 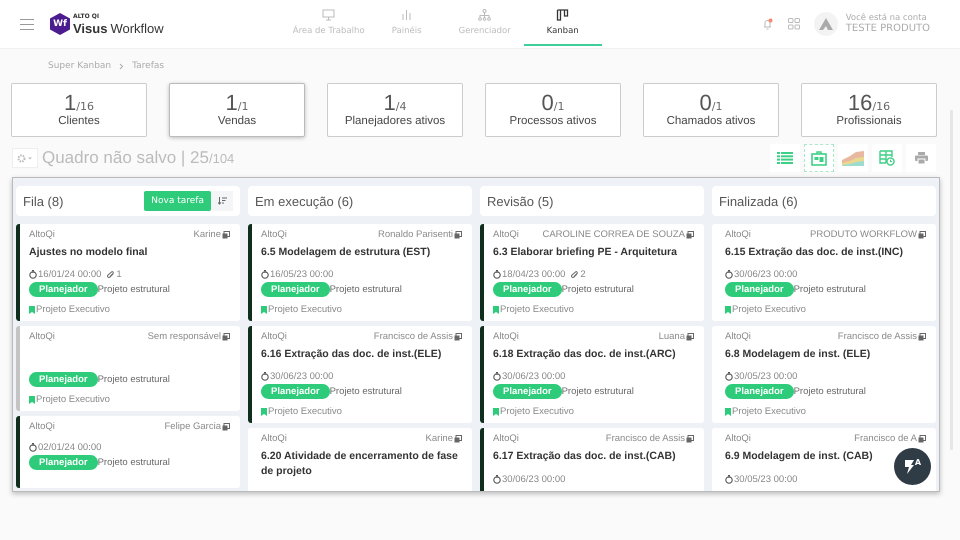 I want to click on stat-card: 0/1 Chamados ativos, so click(x=711, y=110).